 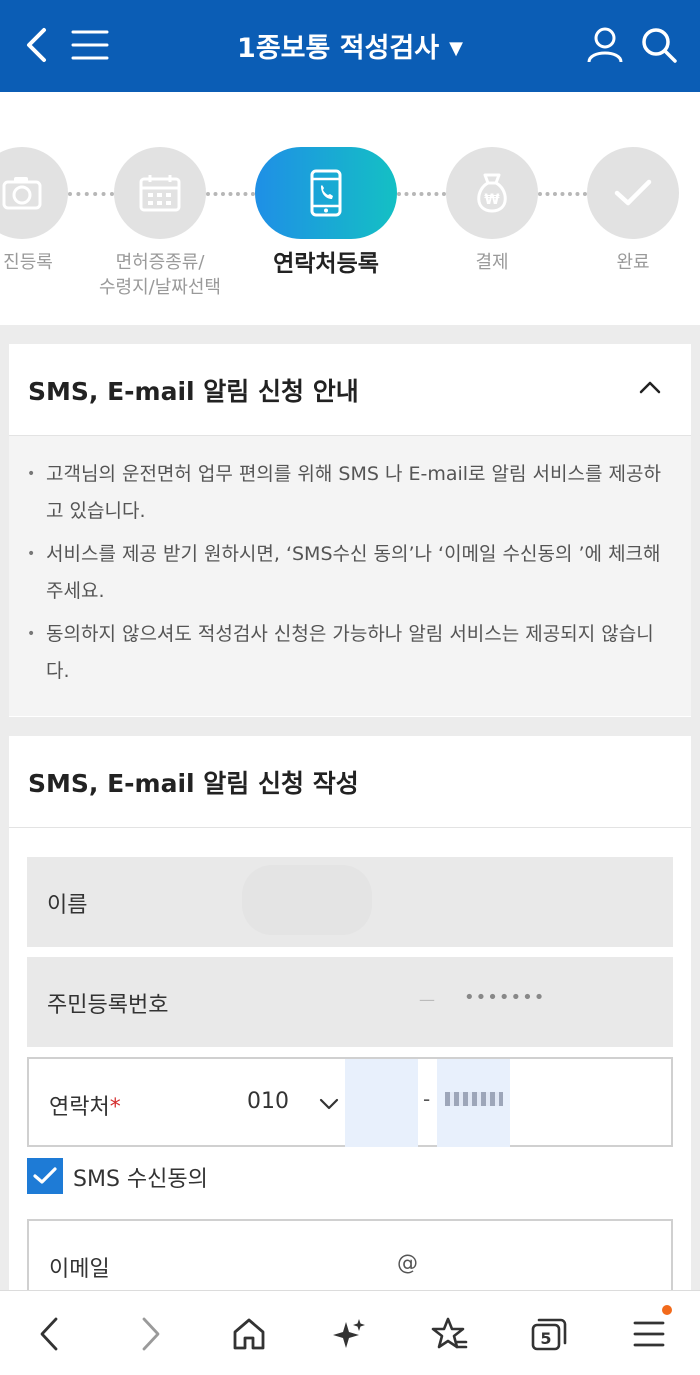 What do you see at coordinates (329, 1104) in the screenshot?
I see `chevron-down-icon` at bounding box center [329, 1104].